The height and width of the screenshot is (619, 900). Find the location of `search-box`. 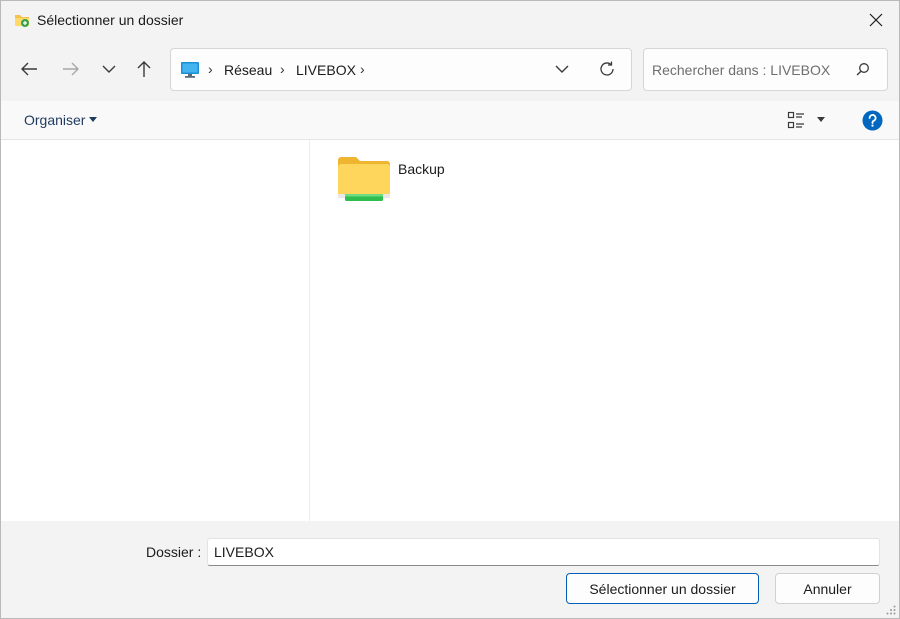

search-box is located at coordinates (765, 69).